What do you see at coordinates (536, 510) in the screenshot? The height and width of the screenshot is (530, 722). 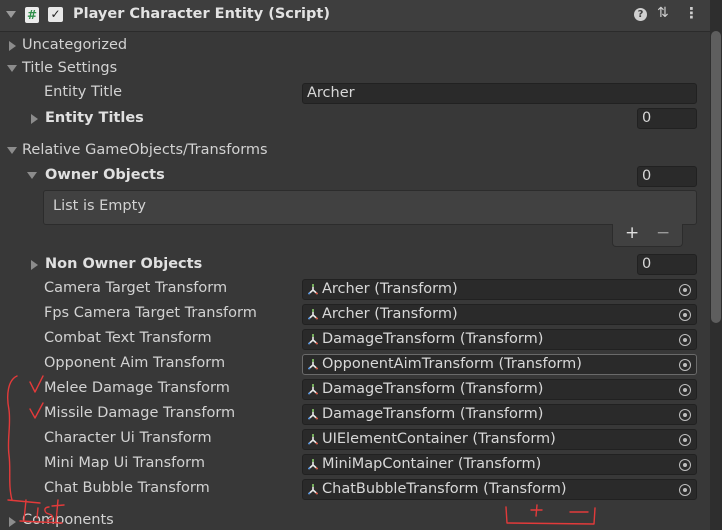 I see `annotation-plus-mark` at bounding box center [536, 510].